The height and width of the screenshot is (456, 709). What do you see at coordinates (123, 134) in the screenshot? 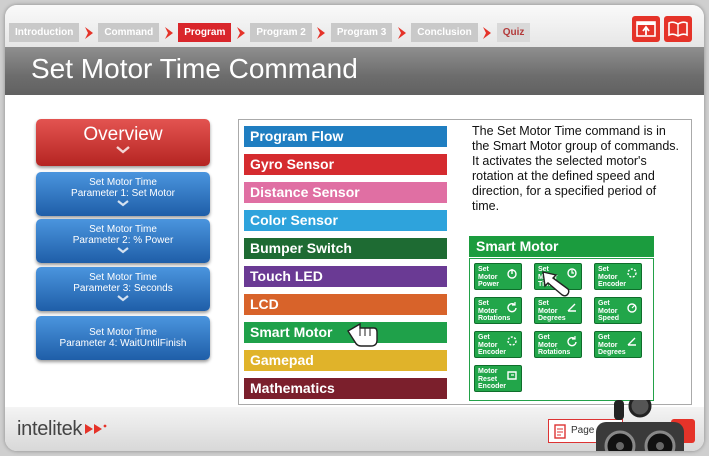
I see `overview-label: Overview` at bounding box center [123, 134].